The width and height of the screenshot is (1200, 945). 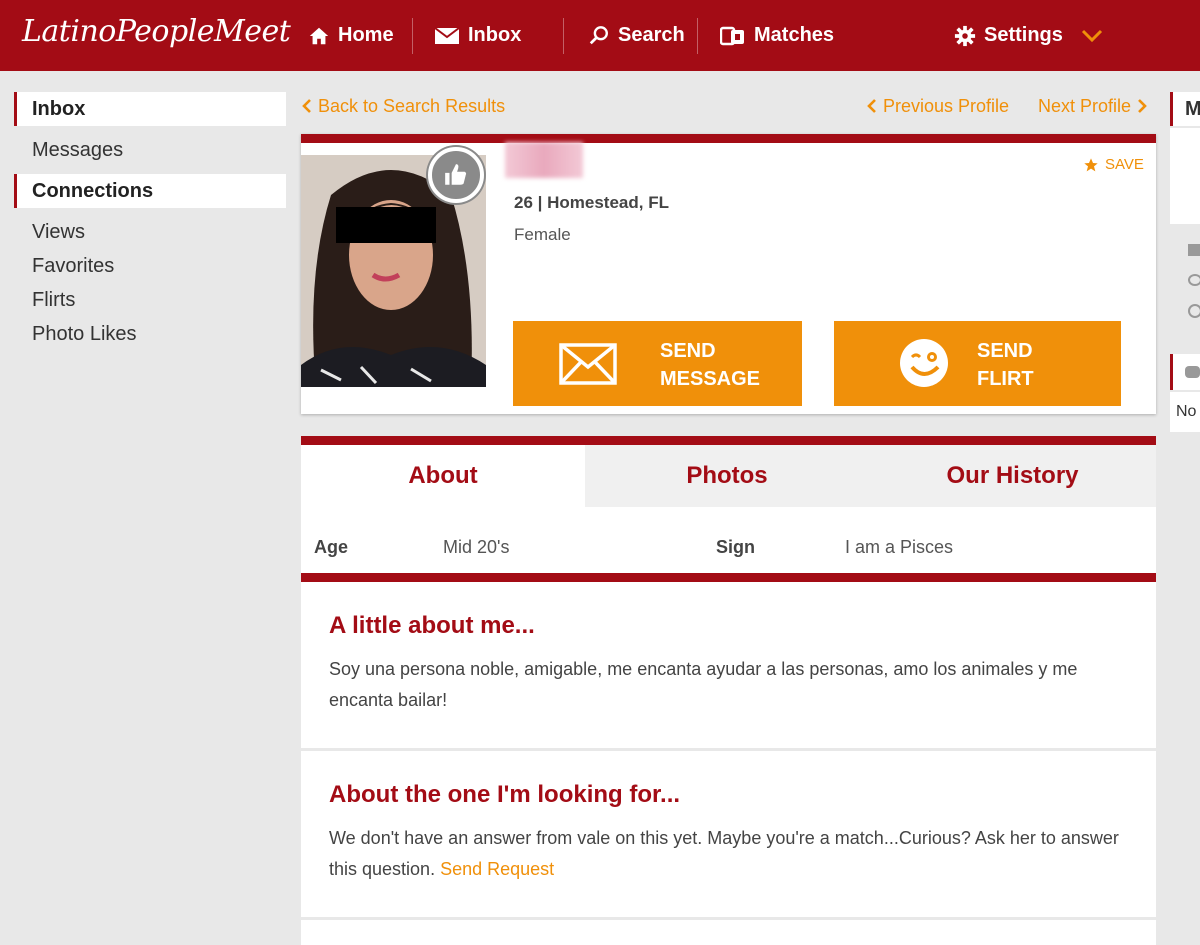 I want to click on star-icon, so click(x=1091, y=164).